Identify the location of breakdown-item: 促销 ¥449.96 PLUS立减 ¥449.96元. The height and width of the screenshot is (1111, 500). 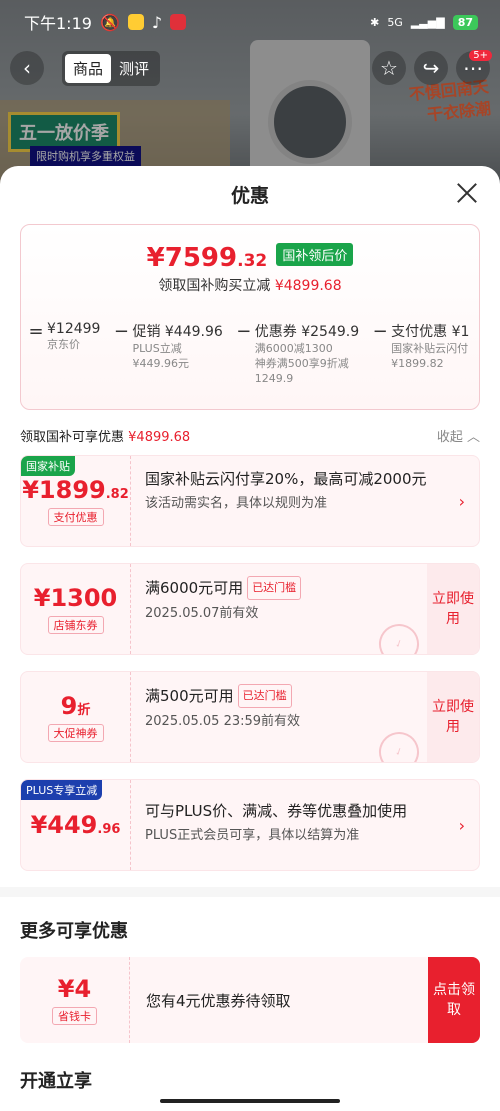
(177, 347).